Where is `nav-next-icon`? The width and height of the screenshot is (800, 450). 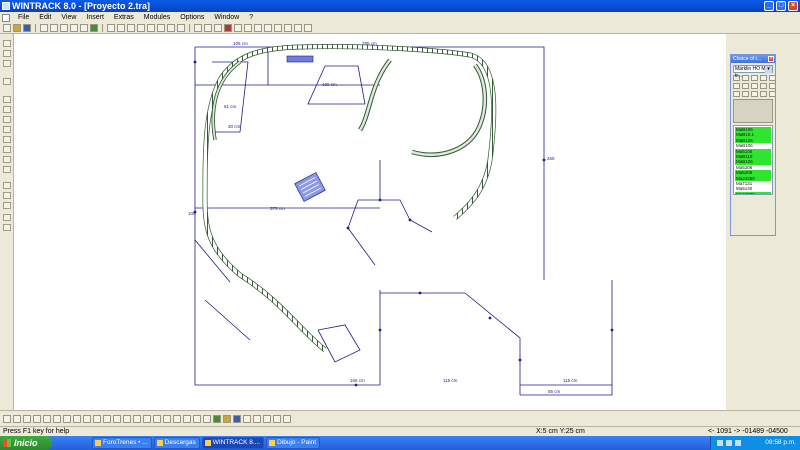
nav-next-icon is located at coordinates (267, 418).